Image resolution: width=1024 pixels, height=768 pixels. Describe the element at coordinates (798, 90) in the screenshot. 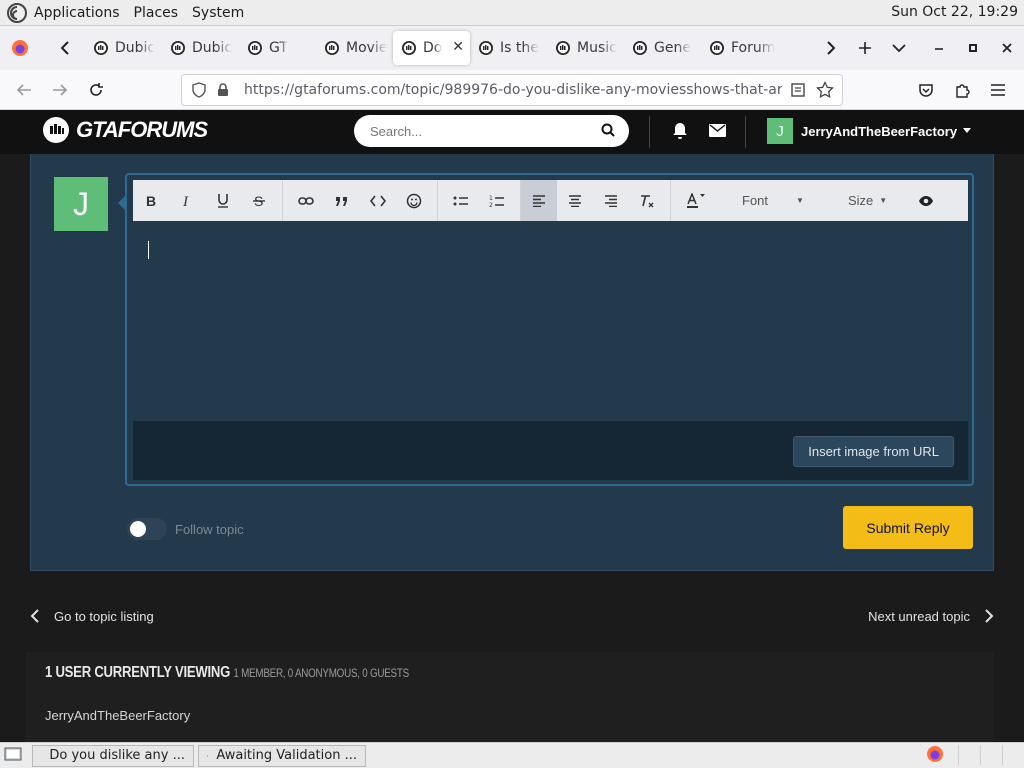

I see `reader-view-icon` at that location.